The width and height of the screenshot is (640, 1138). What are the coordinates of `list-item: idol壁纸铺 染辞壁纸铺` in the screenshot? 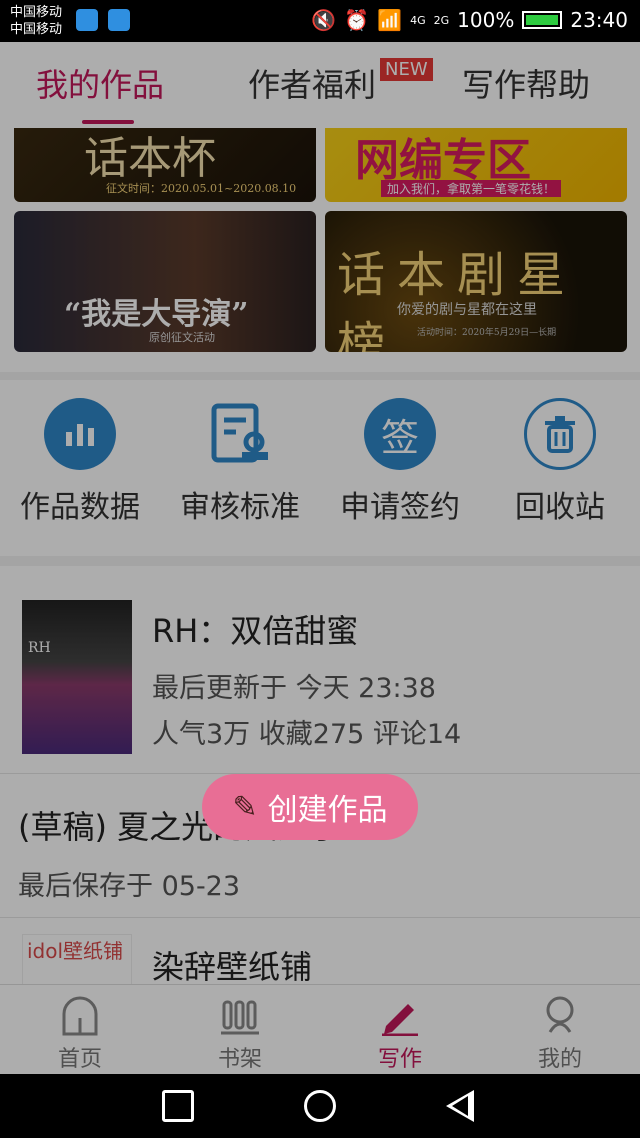 It's located at (320, 951).